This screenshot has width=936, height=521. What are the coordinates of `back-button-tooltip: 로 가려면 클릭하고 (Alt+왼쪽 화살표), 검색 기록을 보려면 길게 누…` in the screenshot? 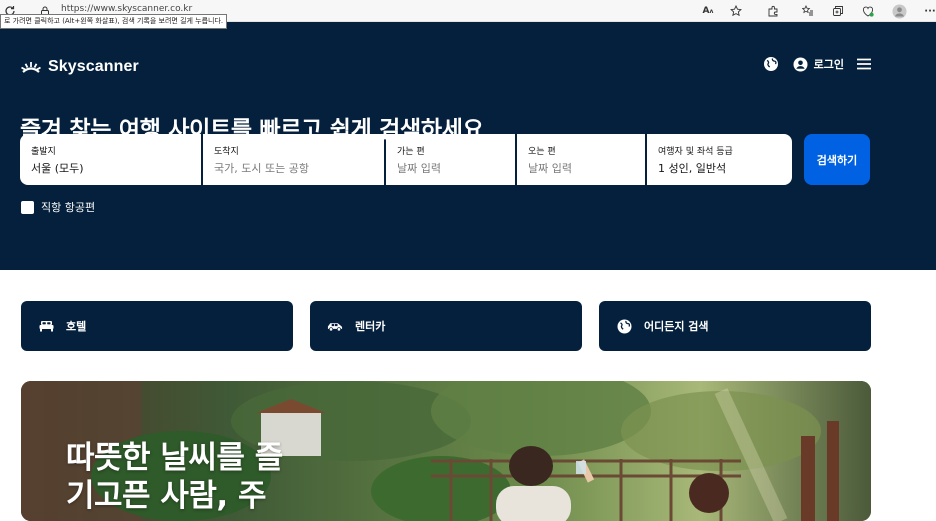 It's located at (114, 21).